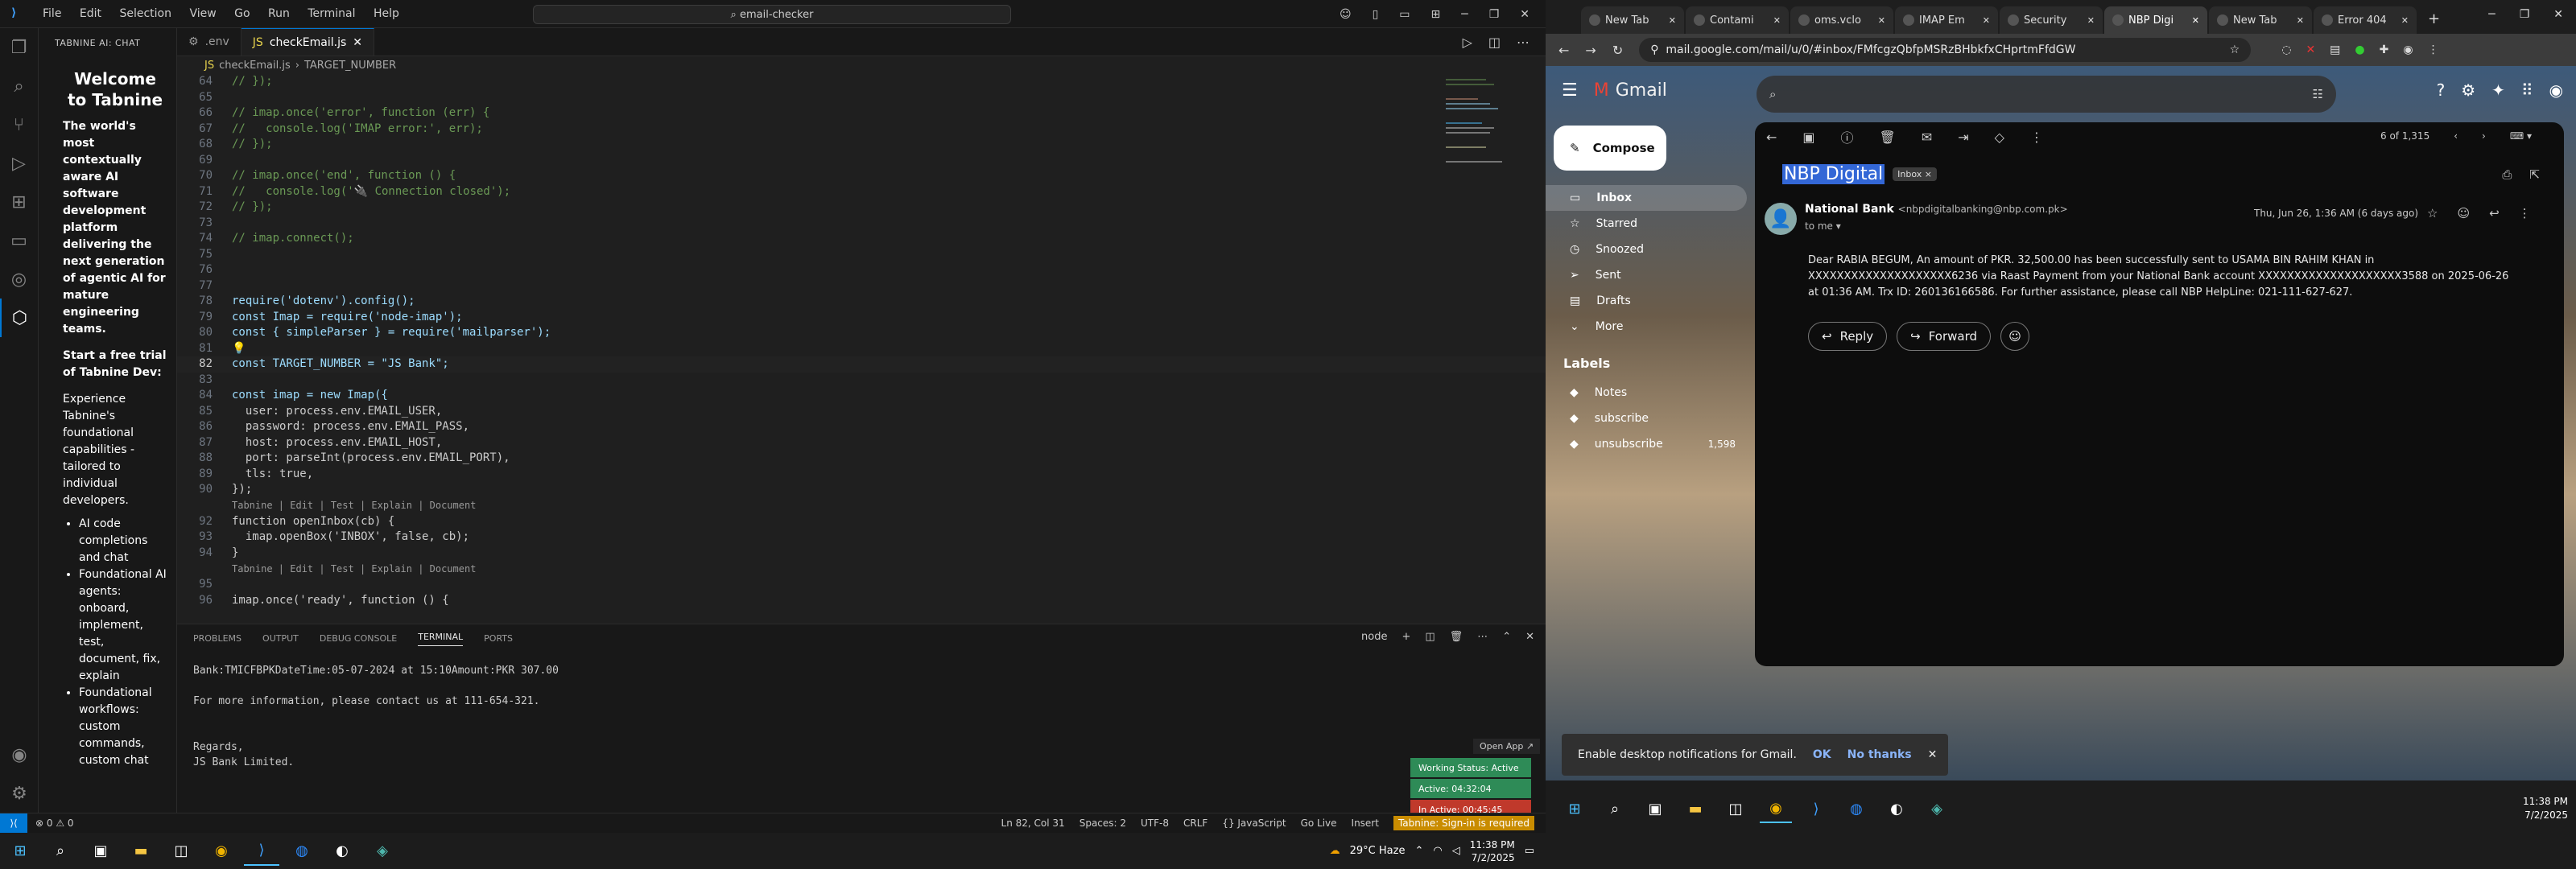  Describe the element at coordinates (1927, 137) in the screenshot. I see `mark-unread-icon: ✉` at that location.